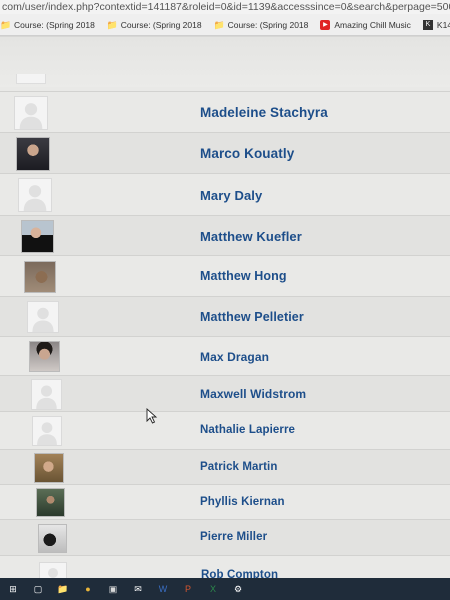 This screenshot has width=450, height=600. Describe the element at coordinates (13, 589) in the screenshot. I see `windows-icon: ⊞` at that location.